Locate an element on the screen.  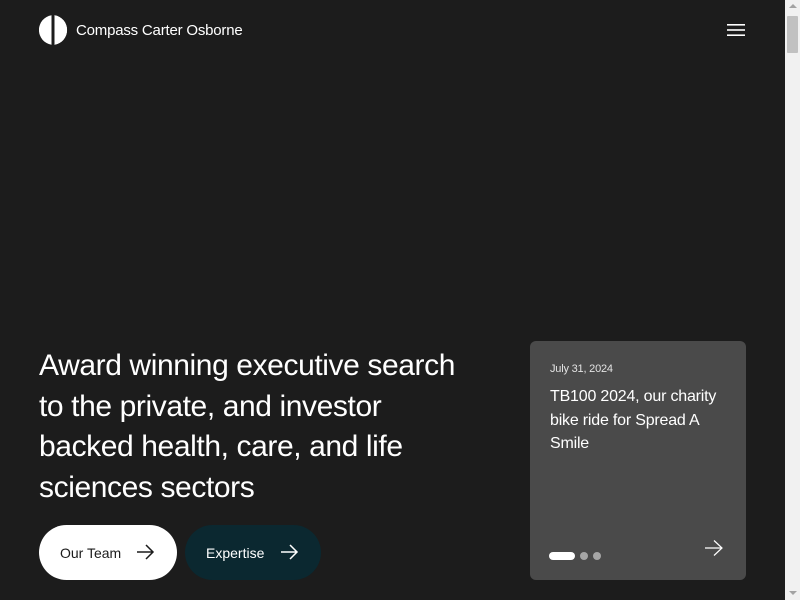
news-date: July 31, 2024 is located at coordinates (581, 369).